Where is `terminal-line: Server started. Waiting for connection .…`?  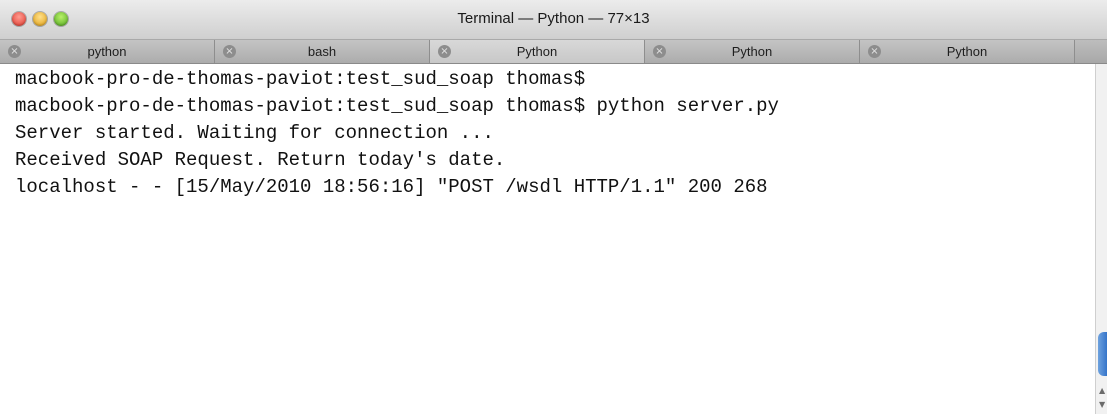 terminal-line: Server started. Waiting for connection .… is located at coordinates (254, 133).